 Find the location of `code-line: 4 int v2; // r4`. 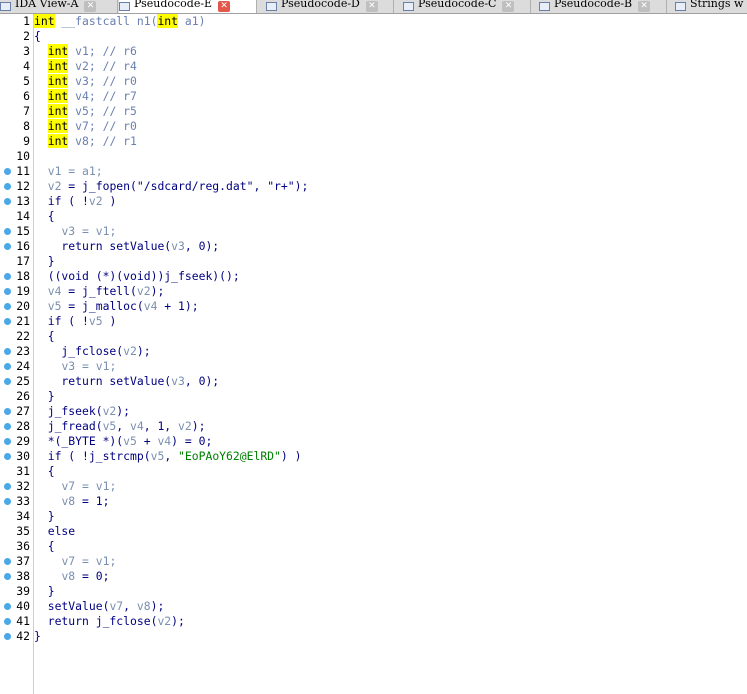

code-line: 4 int v2; // r4 is located at coordinates (373, 66).